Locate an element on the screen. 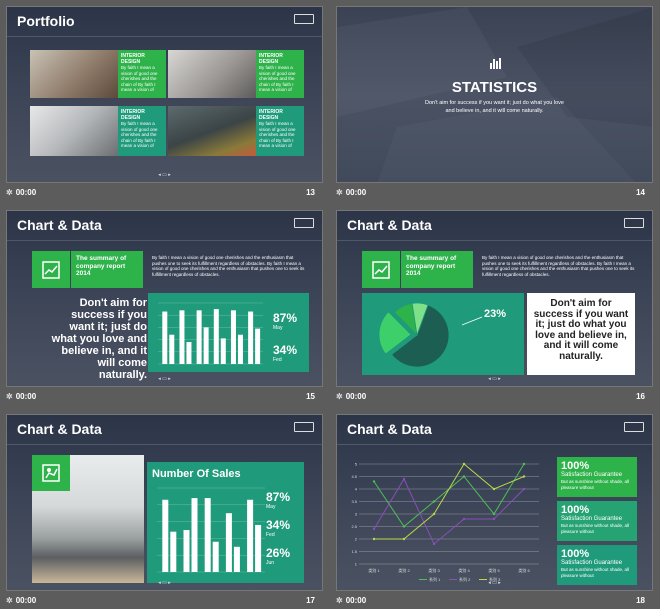  stat-value: 34% is located at coordinates (278, 525).